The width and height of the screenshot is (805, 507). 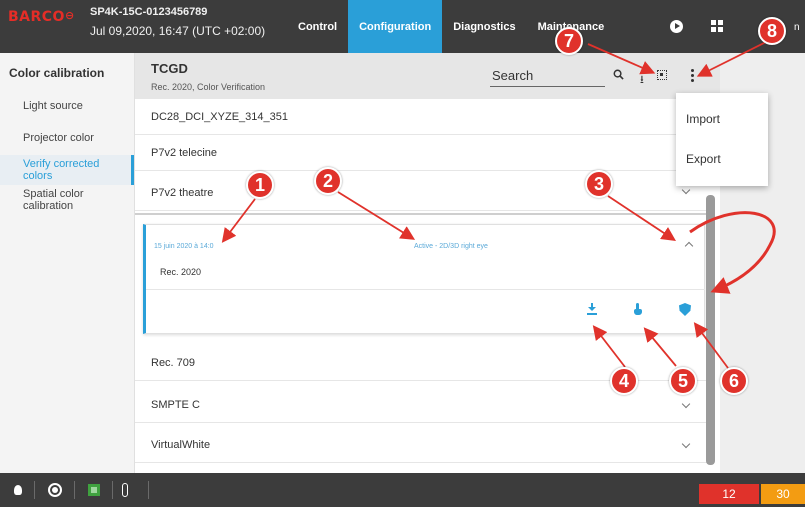 What do you see at coordinates (599, 184) in the screenshot?
I see `callout-3: 3` at bounding box center [599, 184].